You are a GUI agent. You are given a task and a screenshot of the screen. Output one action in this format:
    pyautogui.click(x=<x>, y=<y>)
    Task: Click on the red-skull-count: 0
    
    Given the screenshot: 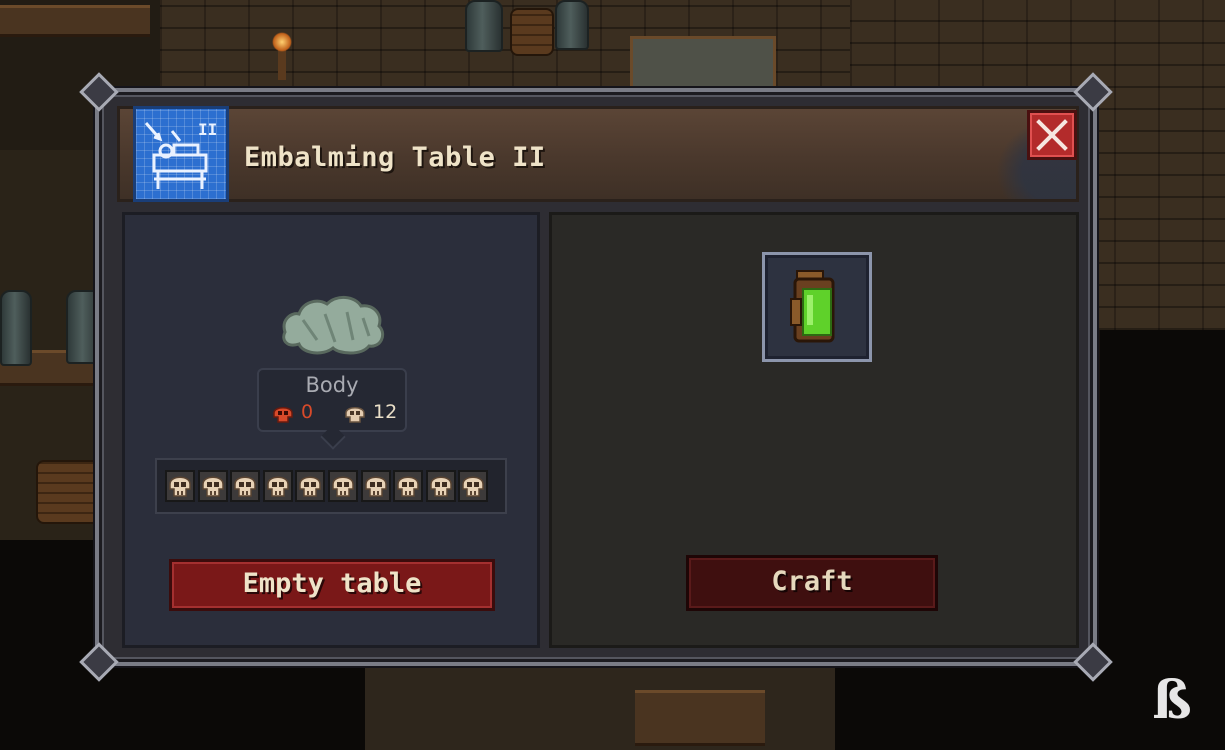 What is the action you would take?
    pyautogui.click(x=307, y=412)
    